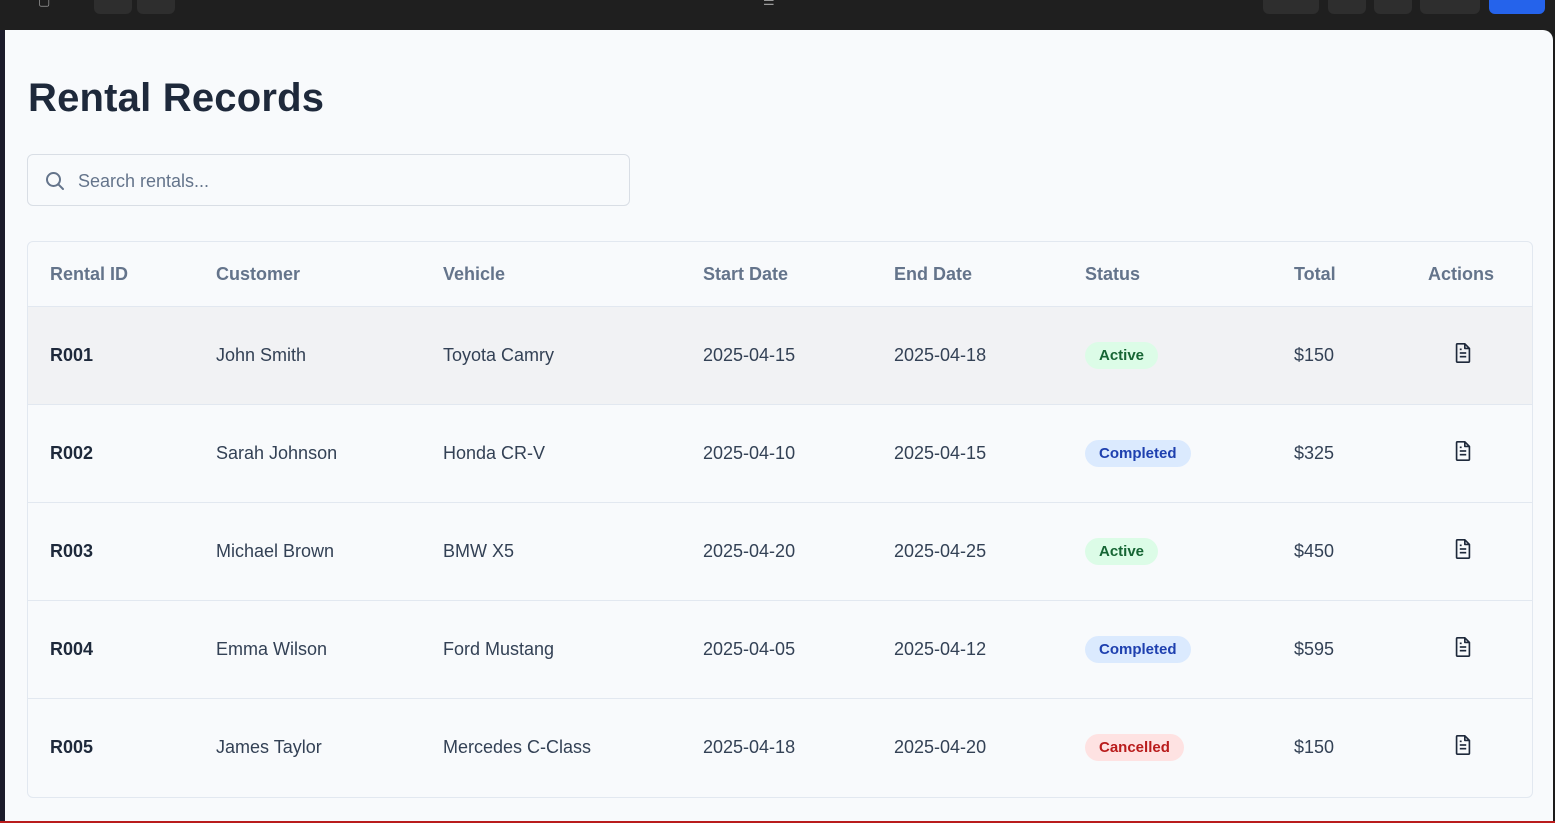 This screenshot has height=823, width=1555. What do you see at coordinates (776, 453) in the screenshot?
I see `start-date-cell: 2025-04-10` at bounding box center [776, 453].